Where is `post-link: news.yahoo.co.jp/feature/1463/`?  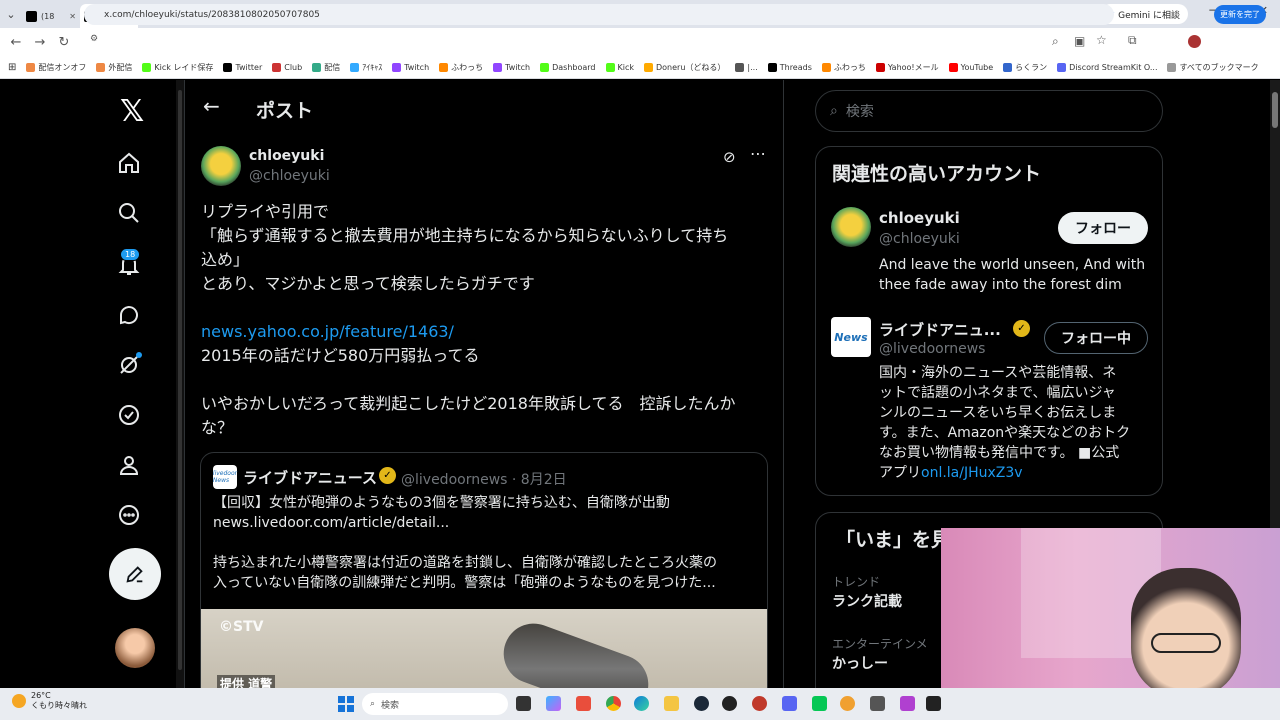
post-link: news.yahoo.co.jp/feature/1463/ is located at coordinates (327, 332).